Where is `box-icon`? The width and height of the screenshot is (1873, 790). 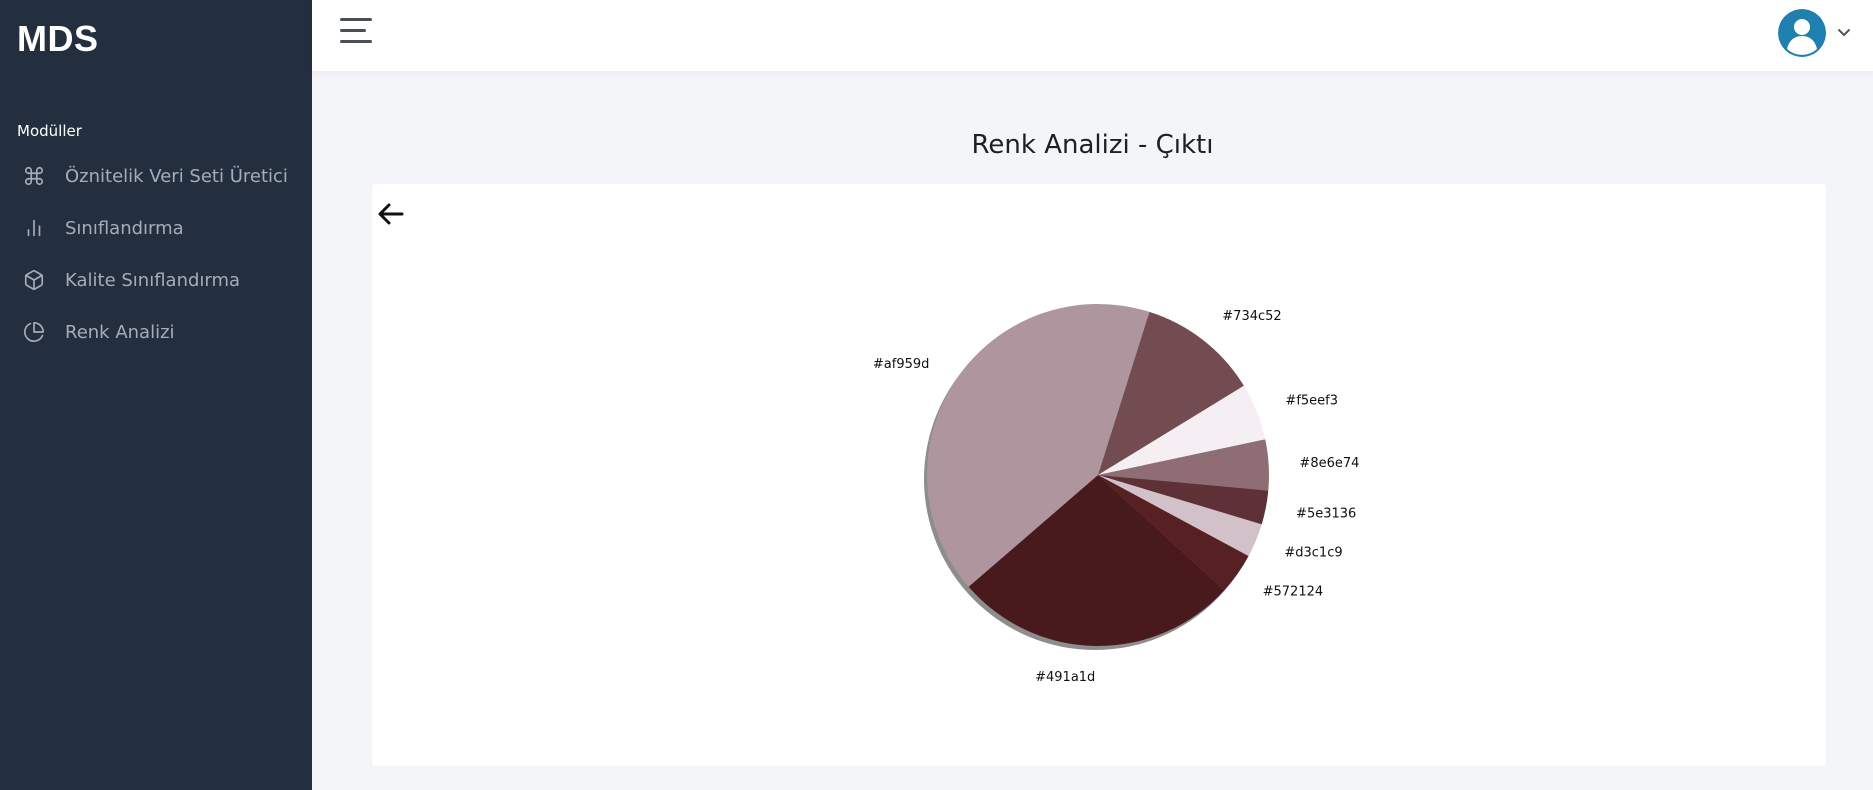
box-icon is located at coordinates (34, 280).